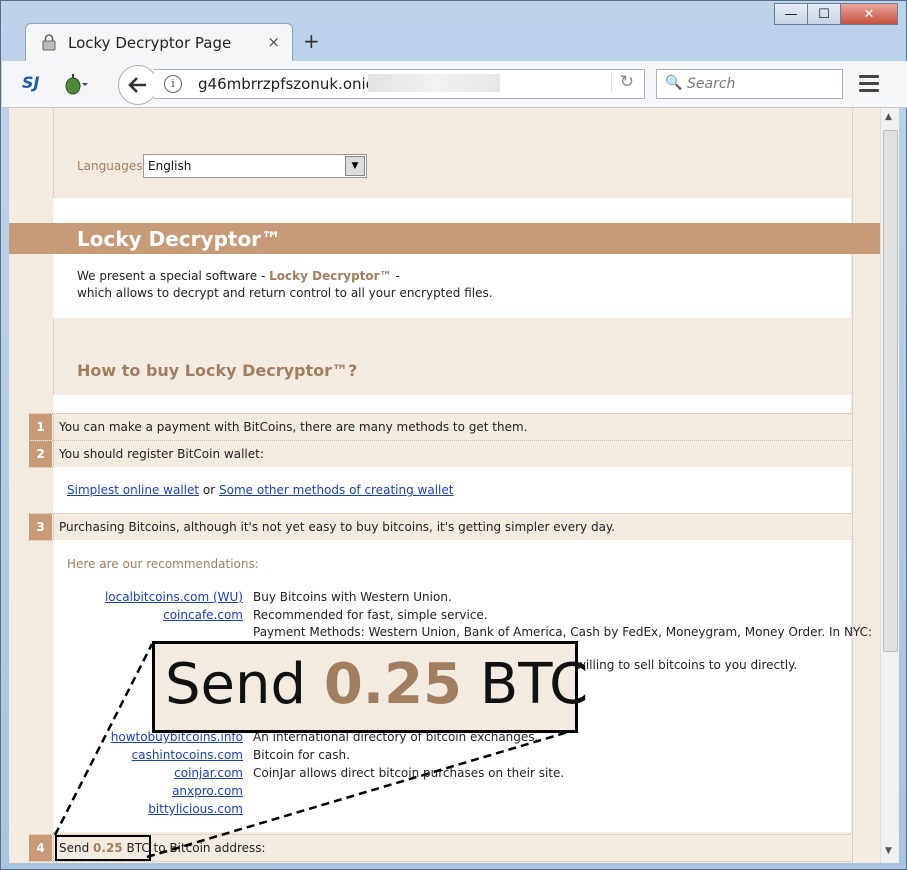 This screenshot has width=907, height=870. What do you see at coordinates (173, 84) in the screenshot?
I see `info-icon: i` at bounding box center [173, 84].